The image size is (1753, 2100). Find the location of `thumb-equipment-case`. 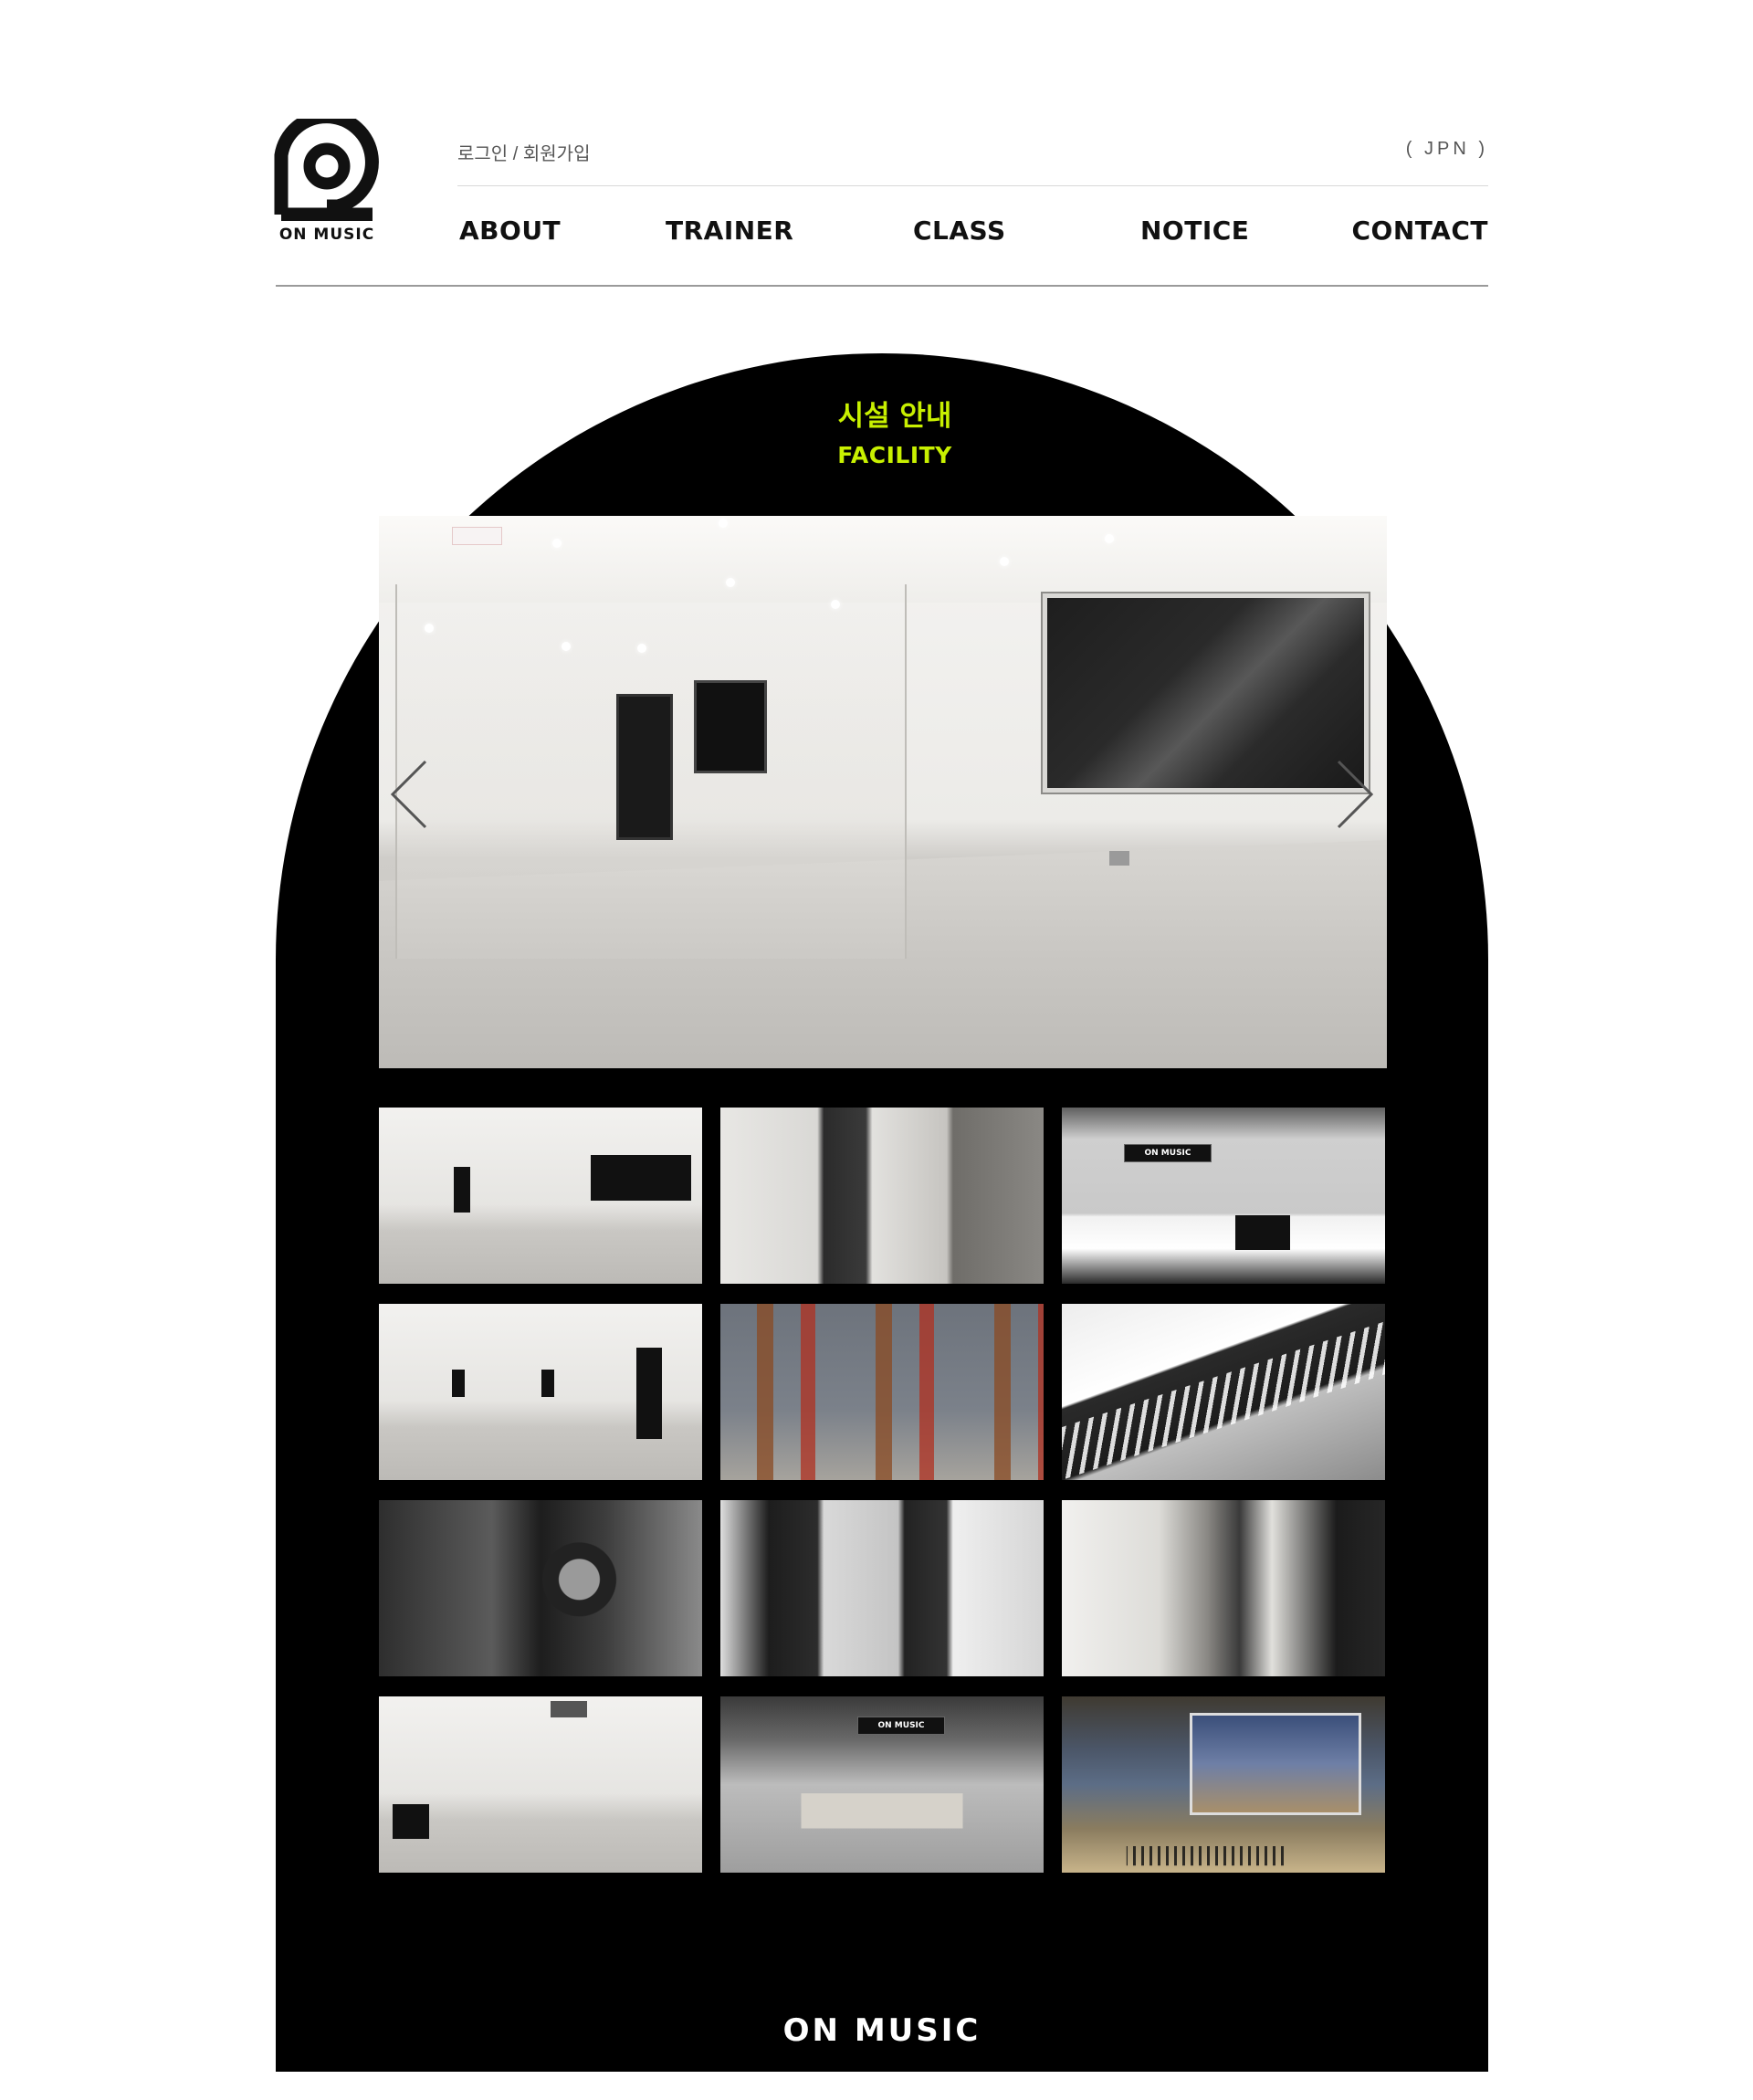

thumb-equipment-case is located at coordinates (411, 1821).